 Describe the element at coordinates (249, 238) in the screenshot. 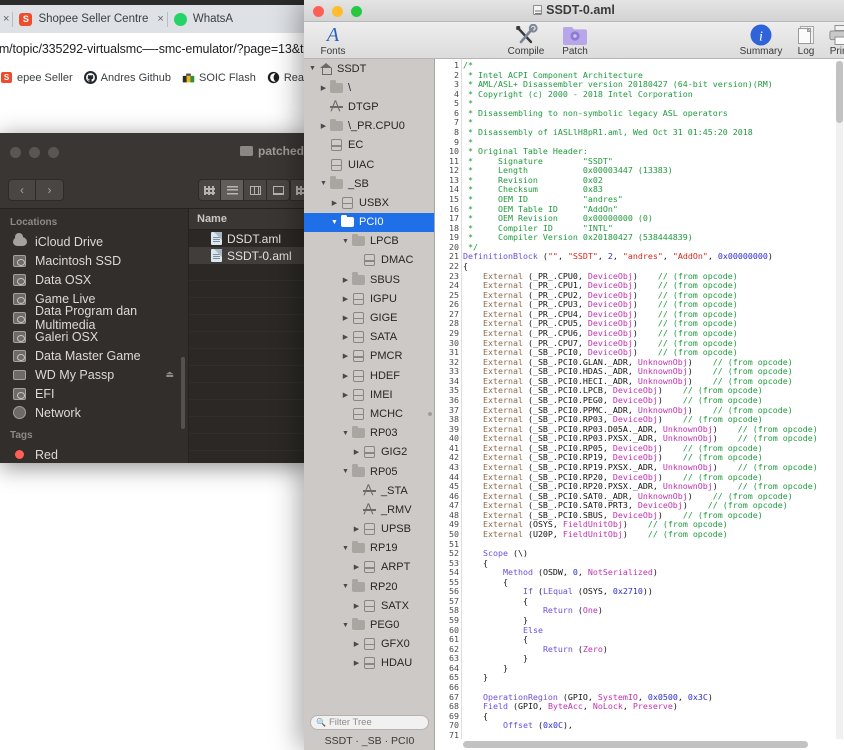

I see `file-row: DSDT.aml` at that location.